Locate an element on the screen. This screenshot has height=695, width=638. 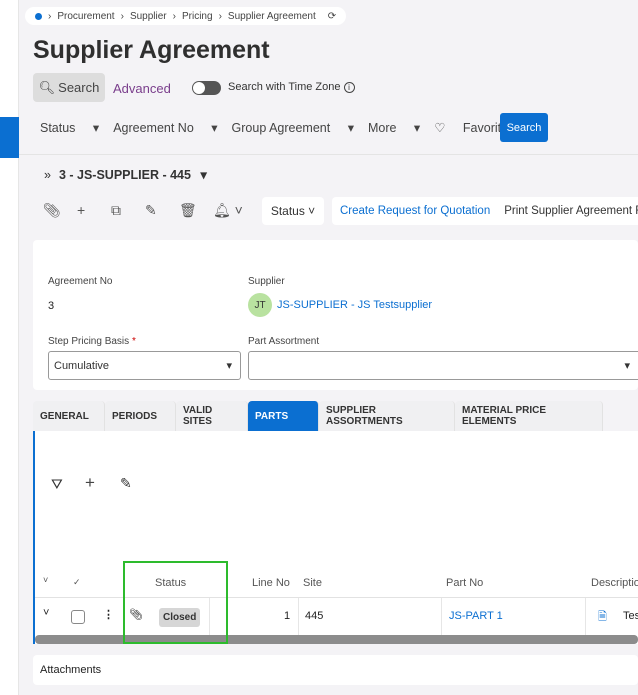
column-part-no: Part No is located at coordinates (464, 583).